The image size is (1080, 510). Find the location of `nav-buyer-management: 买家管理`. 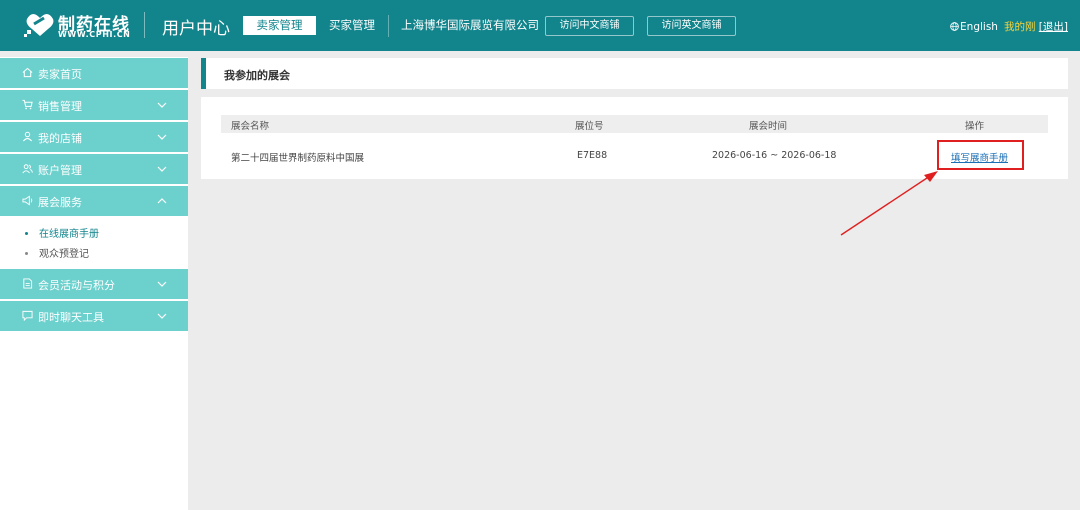

nav-buyer-management: 买家管理 is located at coordinates (352, 25).